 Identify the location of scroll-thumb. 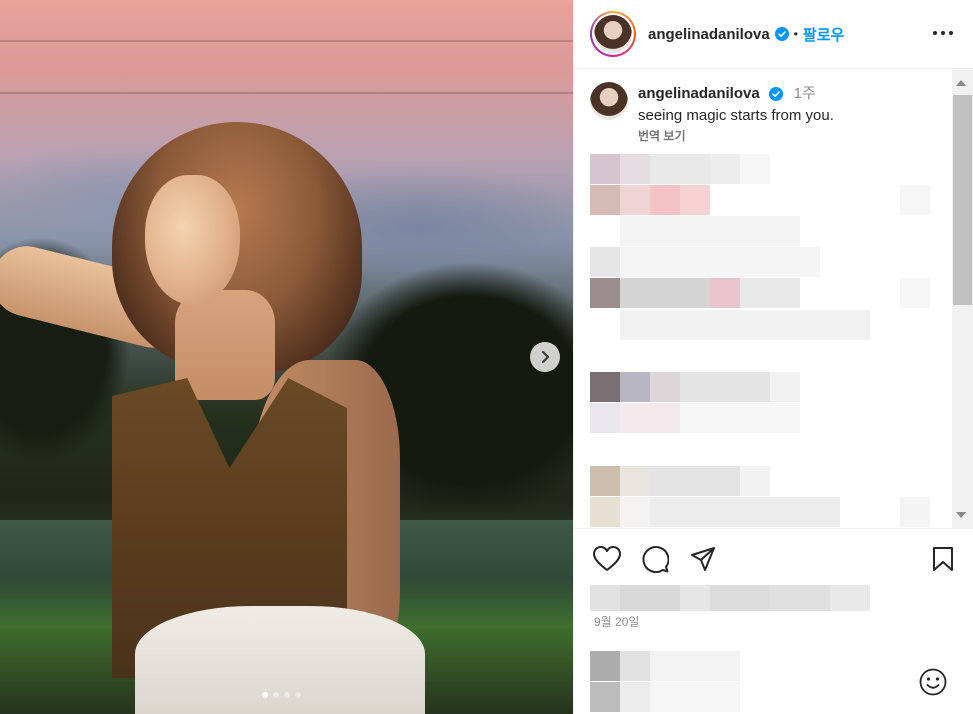
(962, 200).